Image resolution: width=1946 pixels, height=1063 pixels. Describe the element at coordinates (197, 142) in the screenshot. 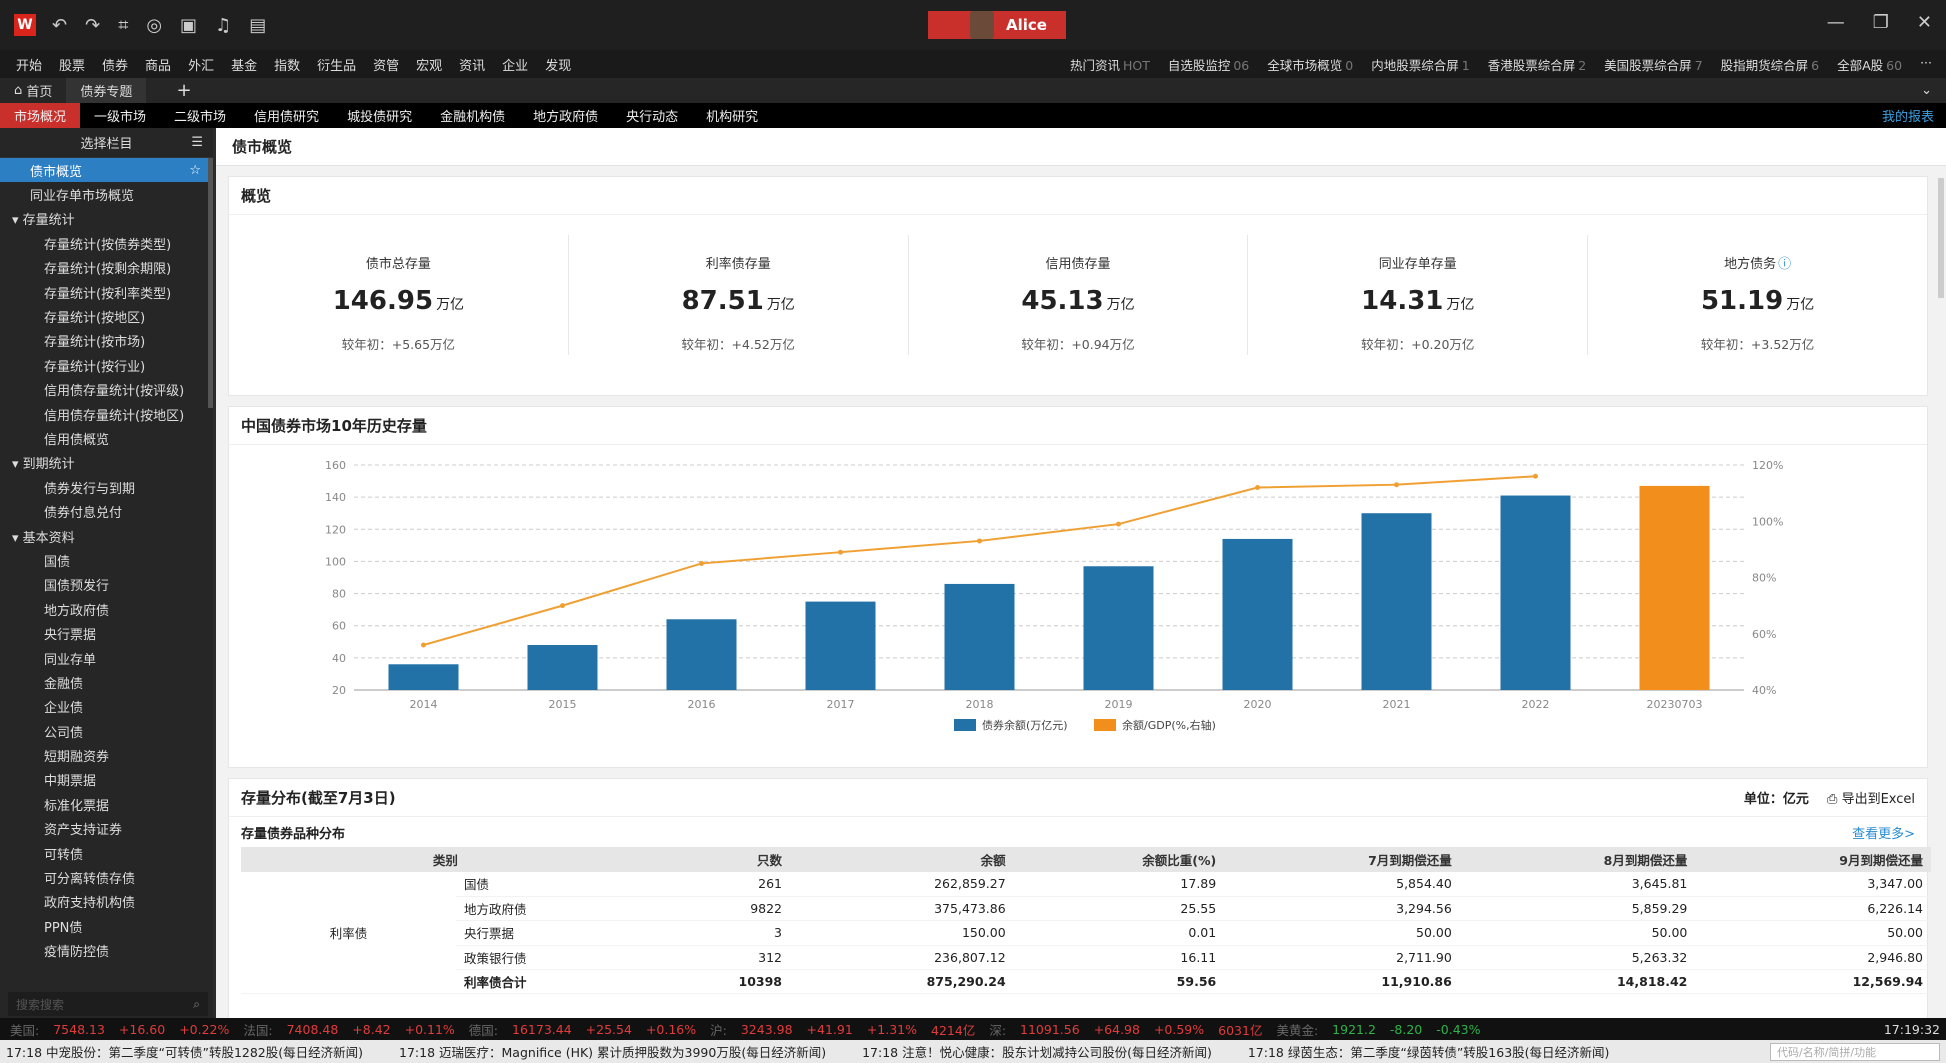

I see `menu-icon: ☰` at that location.